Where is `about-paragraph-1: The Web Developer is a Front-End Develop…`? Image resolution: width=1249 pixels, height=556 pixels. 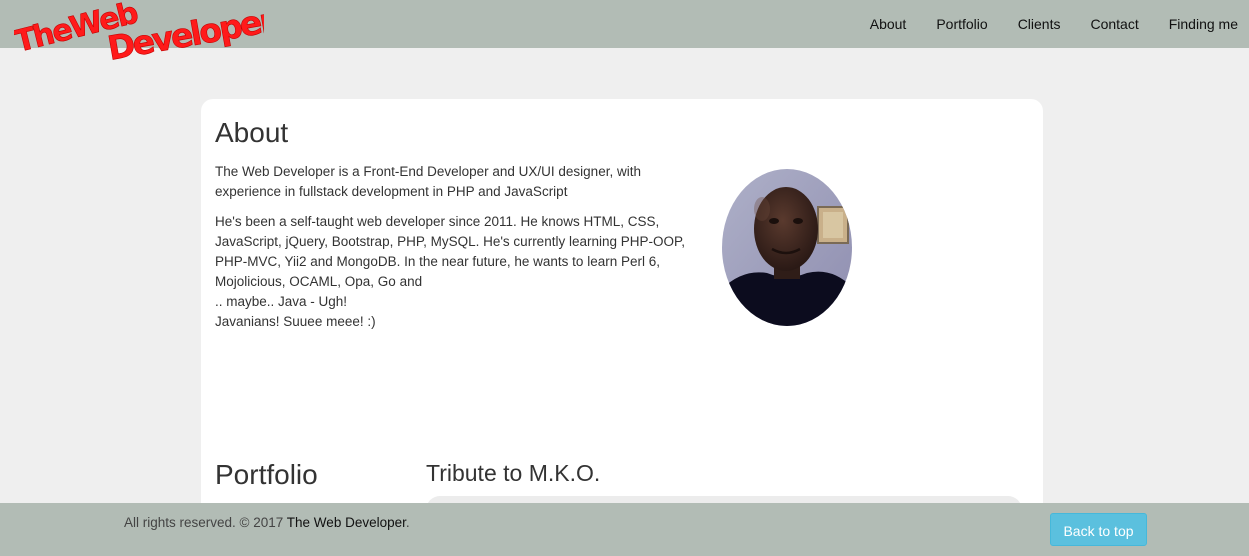
about-paragraph-1: The Web Developer is a Front-End Develop… is located at coordinates (428, 181).